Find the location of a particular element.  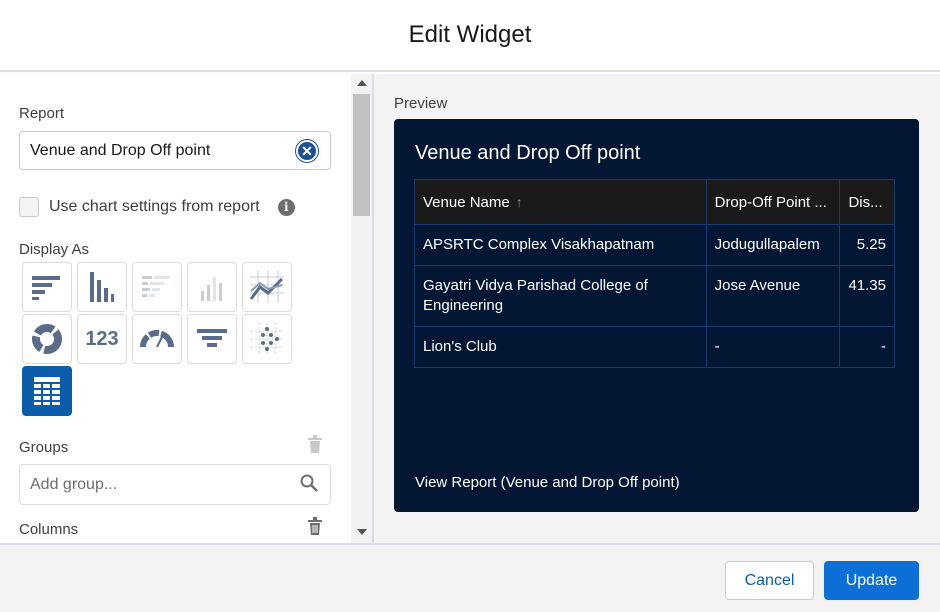

metric-option: 123 is located at coordinates (102, 339).